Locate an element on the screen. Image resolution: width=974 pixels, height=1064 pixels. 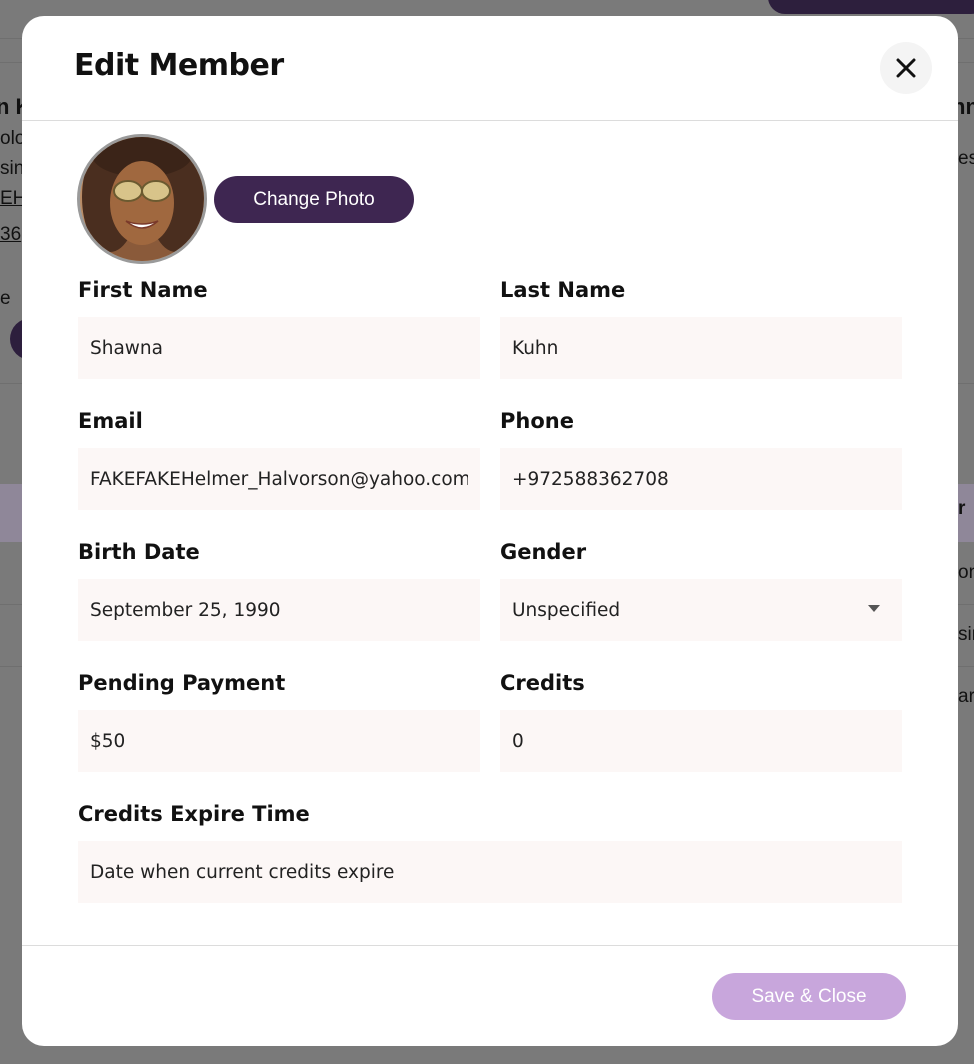
credits-expire-field is located at coordinates (490, 872).